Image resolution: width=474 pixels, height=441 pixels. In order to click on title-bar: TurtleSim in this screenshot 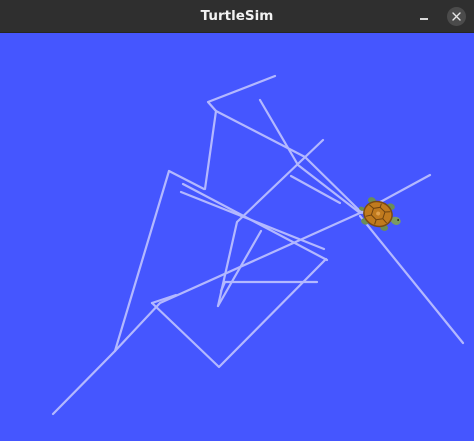, I will do `click(237, 16)`.